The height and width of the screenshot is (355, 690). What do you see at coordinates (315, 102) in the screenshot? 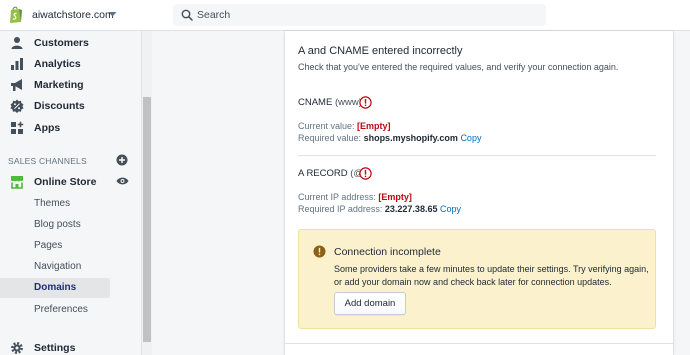
I see `cname-label: CNAME` at bounding box center [315, 102].